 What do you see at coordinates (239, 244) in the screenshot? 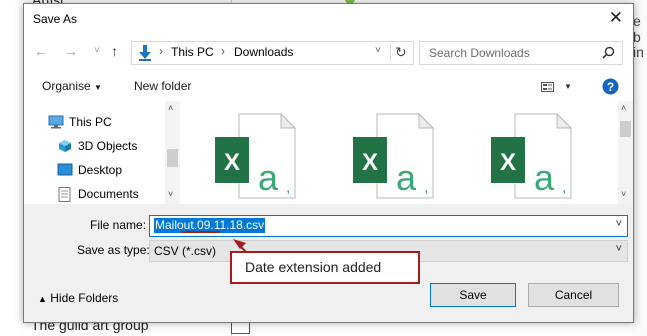
I see `annotation-arrowhead-icon` at bounding box center [239, 244].